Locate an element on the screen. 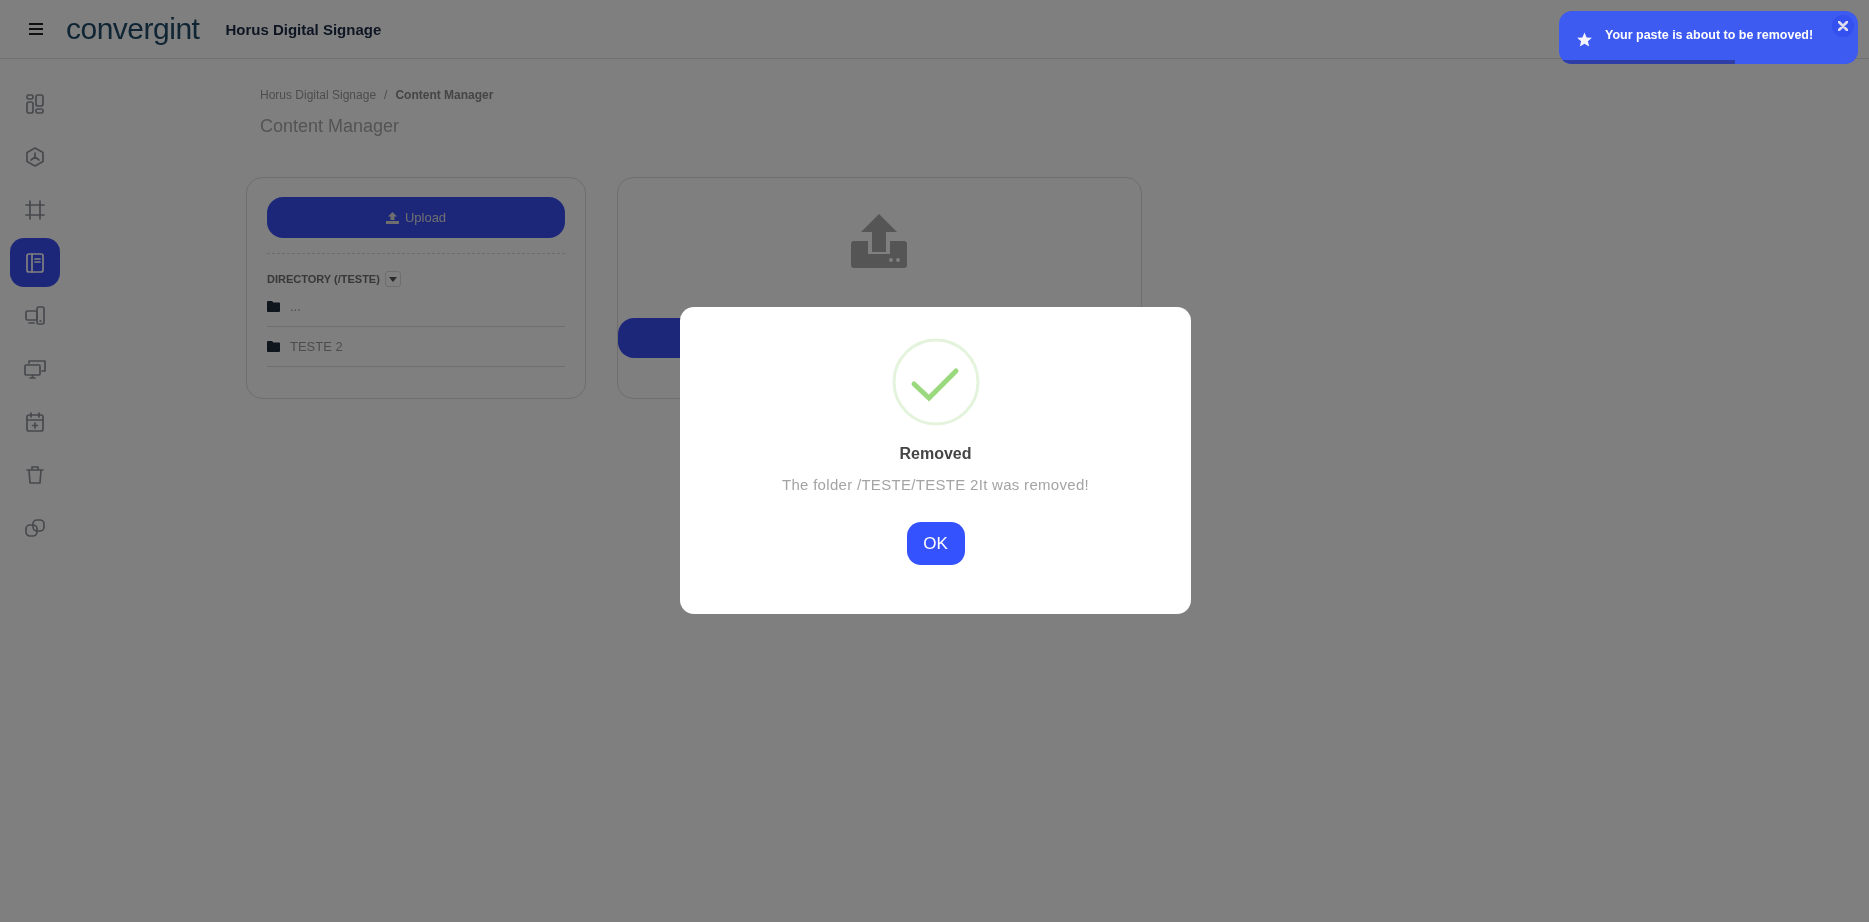 The height and width of the screenshot is (922, 1869). ok-button: OK is located at coordinates (935, 543).